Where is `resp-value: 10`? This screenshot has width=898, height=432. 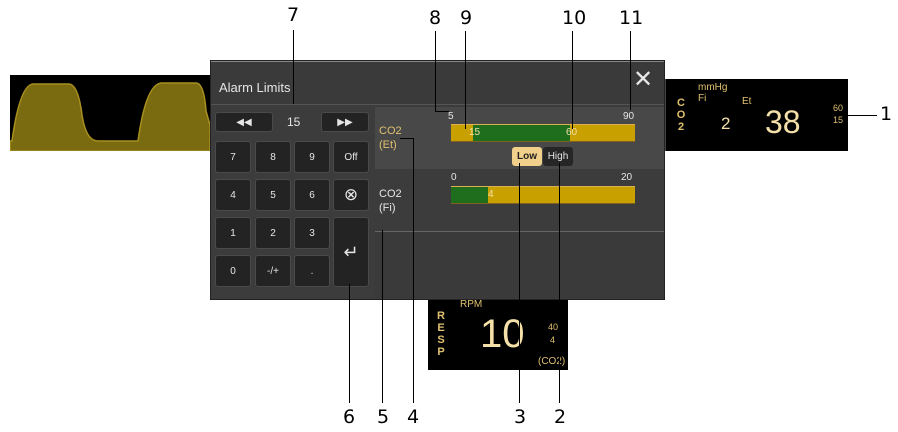 resp-value: 10 is located at coordinates (502, 334).